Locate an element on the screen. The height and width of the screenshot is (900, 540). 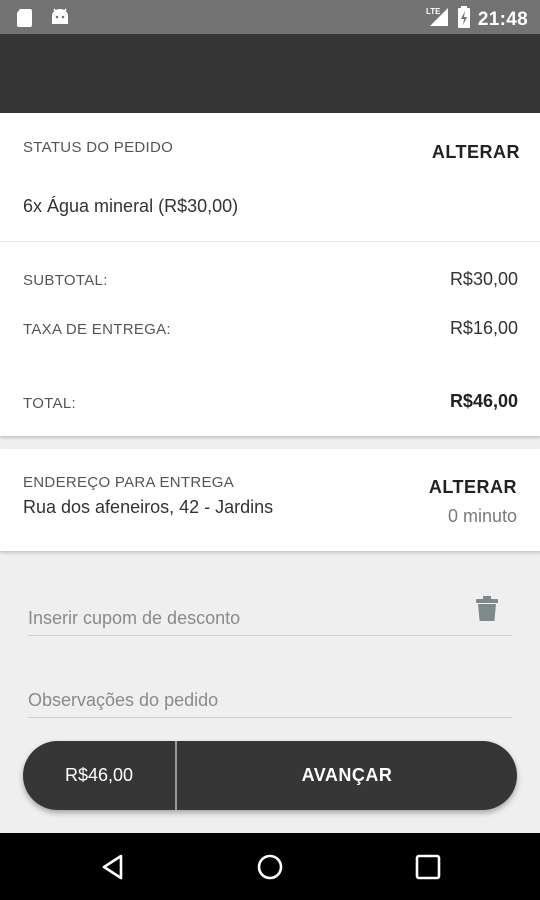
app-bar is located at coordinates (270, 73).